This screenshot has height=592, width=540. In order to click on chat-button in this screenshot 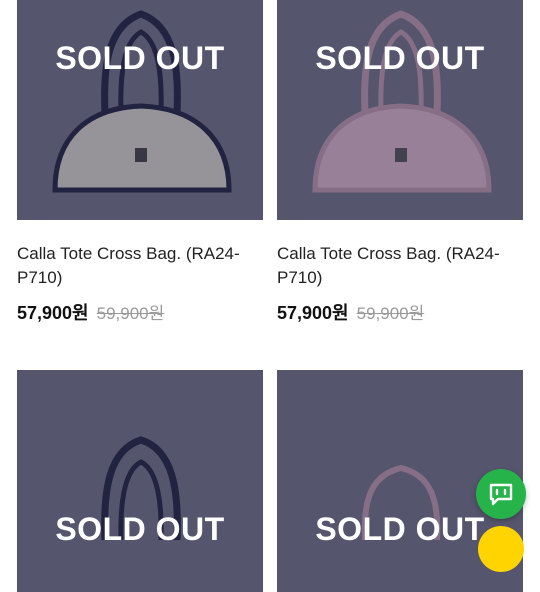, I will do `click(501, 494)`.